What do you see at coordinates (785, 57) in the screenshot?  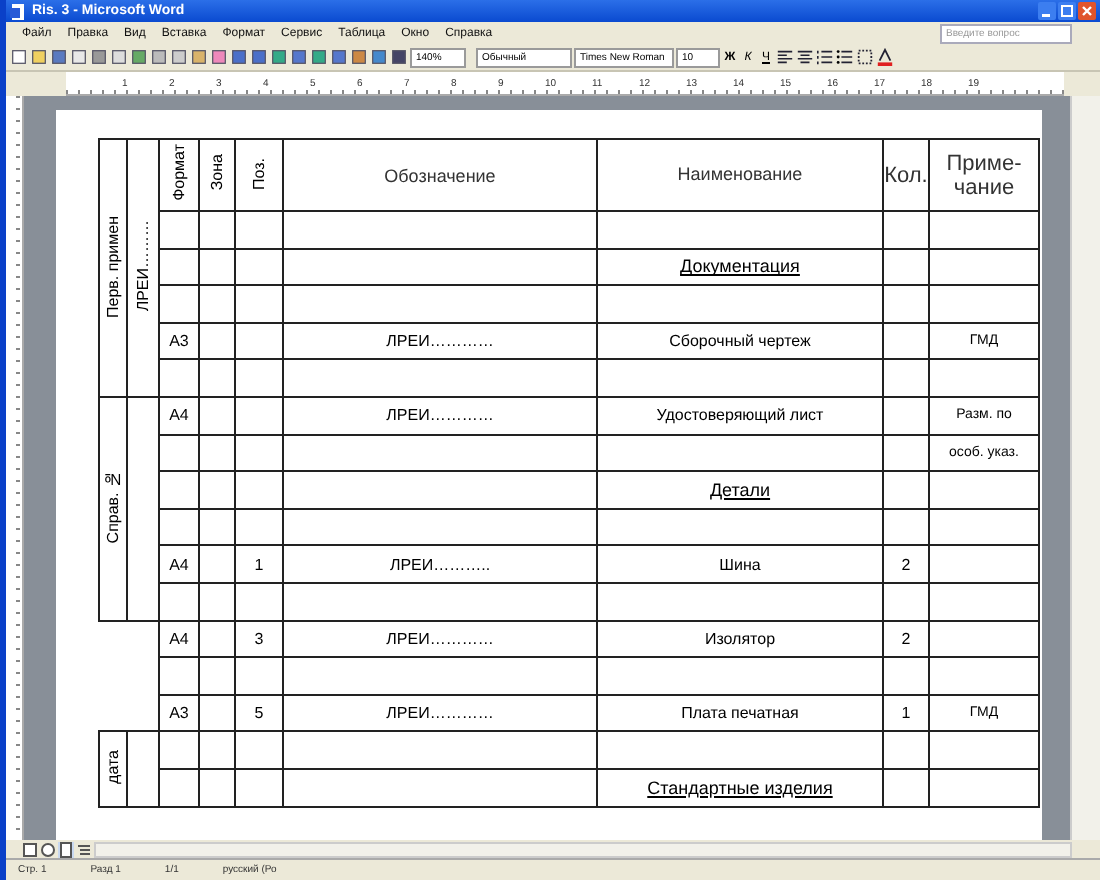 I see `align-left-icon` at bounding box center [785, 57].